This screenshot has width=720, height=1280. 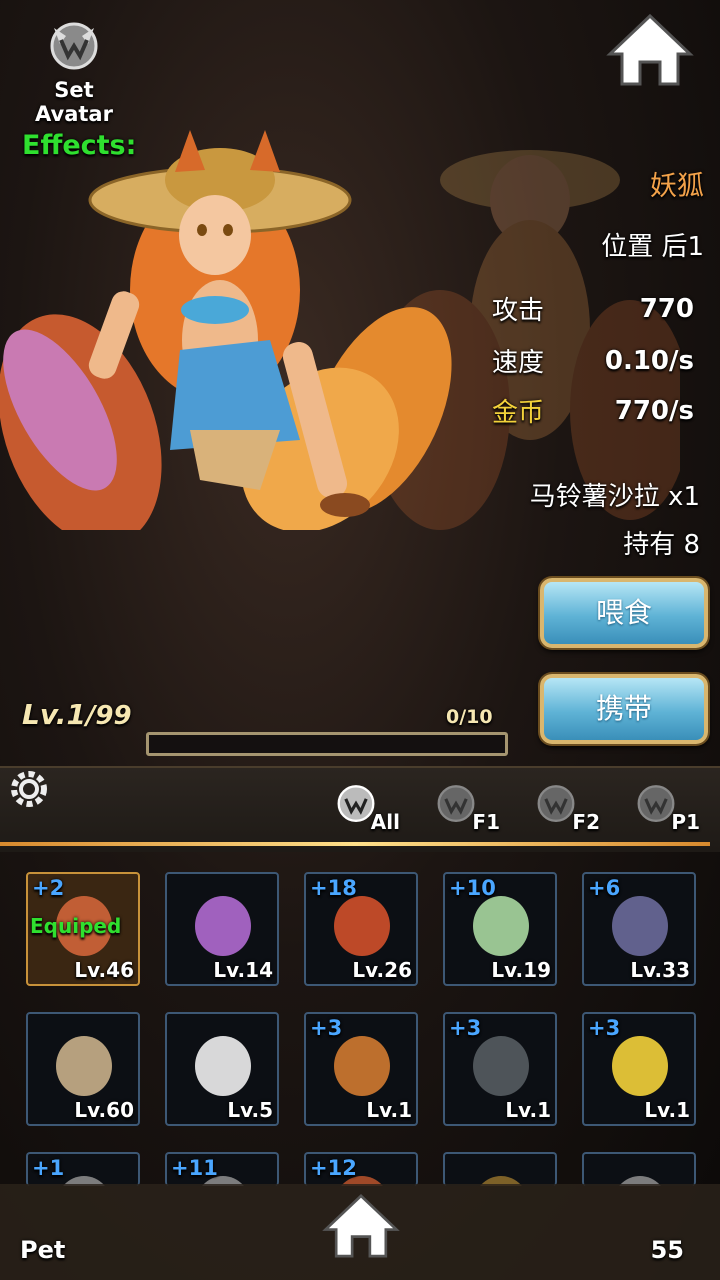 I want to click on tab-p1-label: P1, so click(x=685, y=822).